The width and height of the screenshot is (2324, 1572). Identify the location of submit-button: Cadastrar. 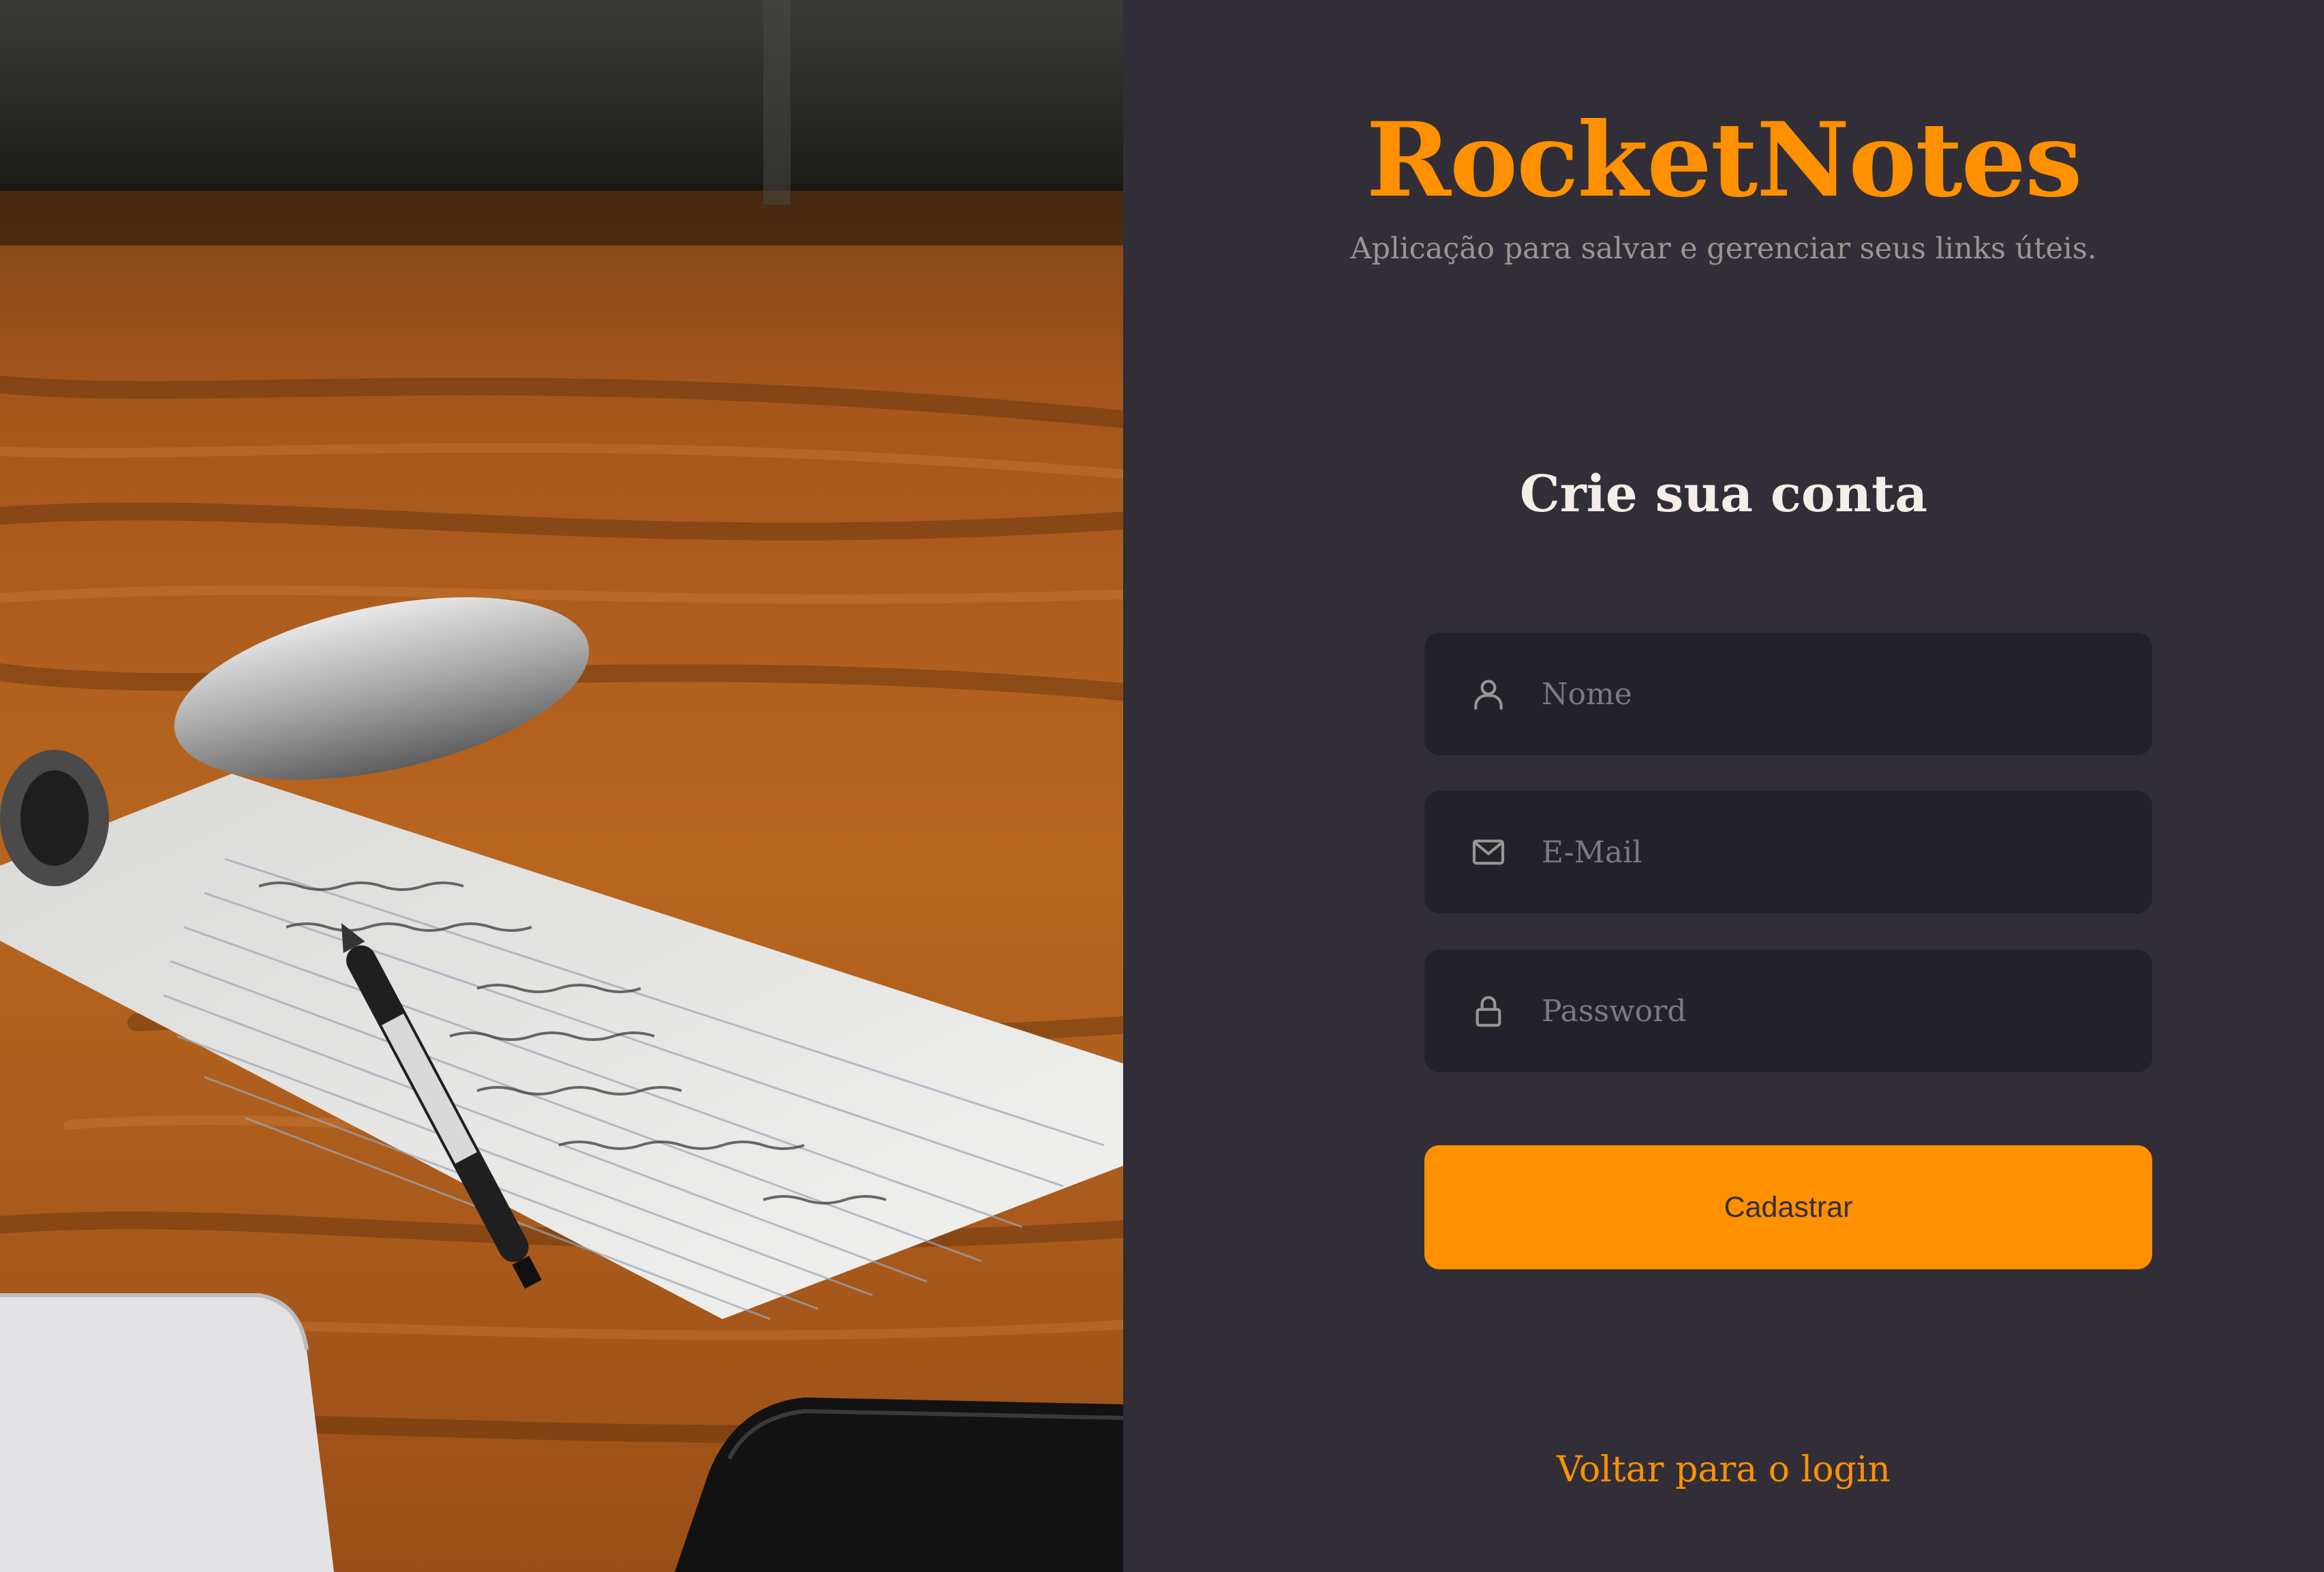
(1788, 1207).